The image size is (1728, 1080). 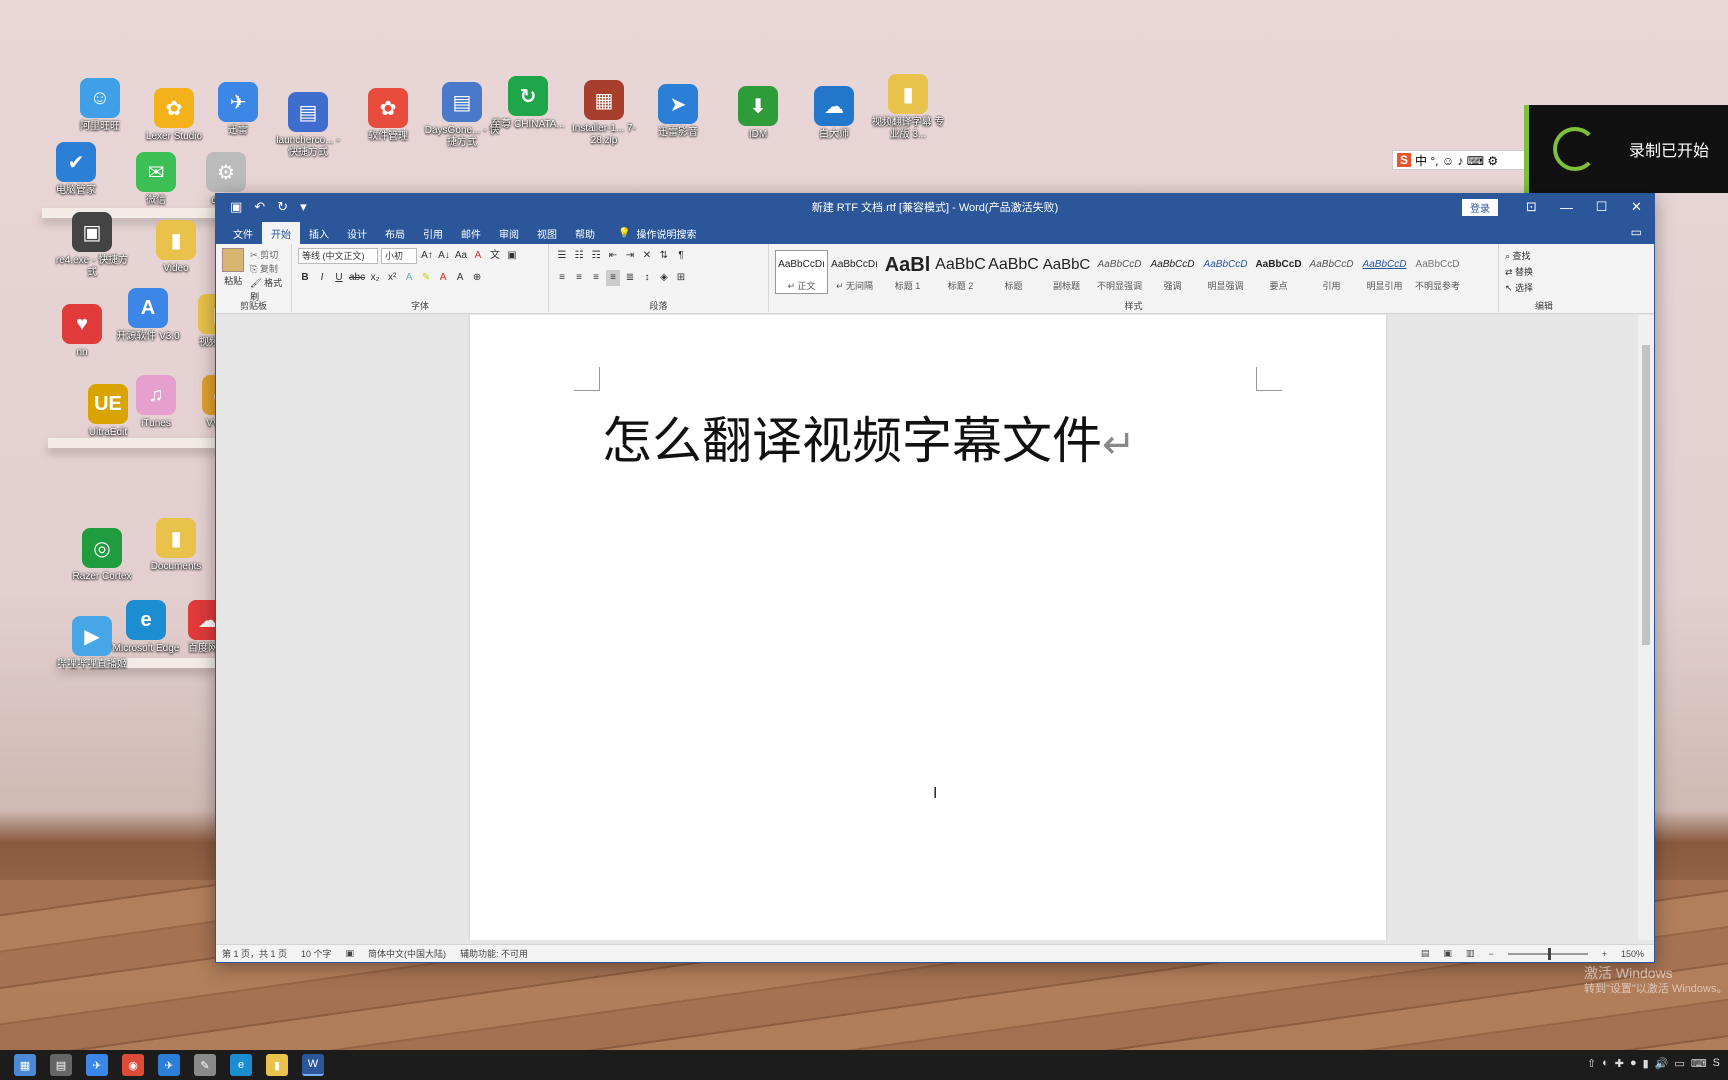 What do you see at coordinates (392, 278) in the screenshot?
I see `superscript-icon: x²` at bounding box center [392, 278].